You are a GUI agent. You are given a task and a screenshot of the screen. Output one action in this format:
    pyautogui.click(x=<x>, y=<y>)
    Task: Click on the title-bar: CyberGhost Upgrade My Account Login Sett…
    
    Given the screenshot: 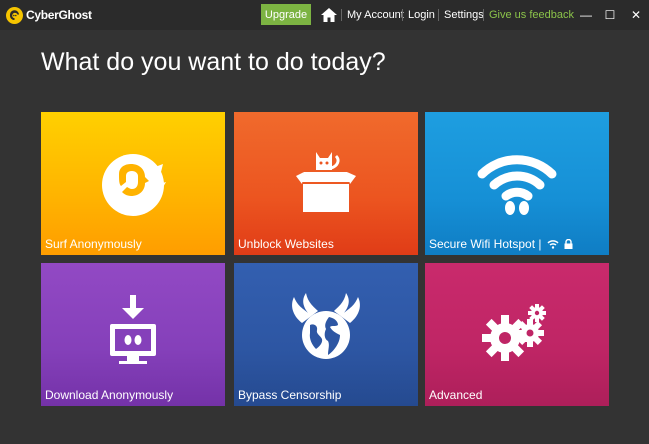 What is the action you would take?
    pyautogui.click(x=324, y=15)
    